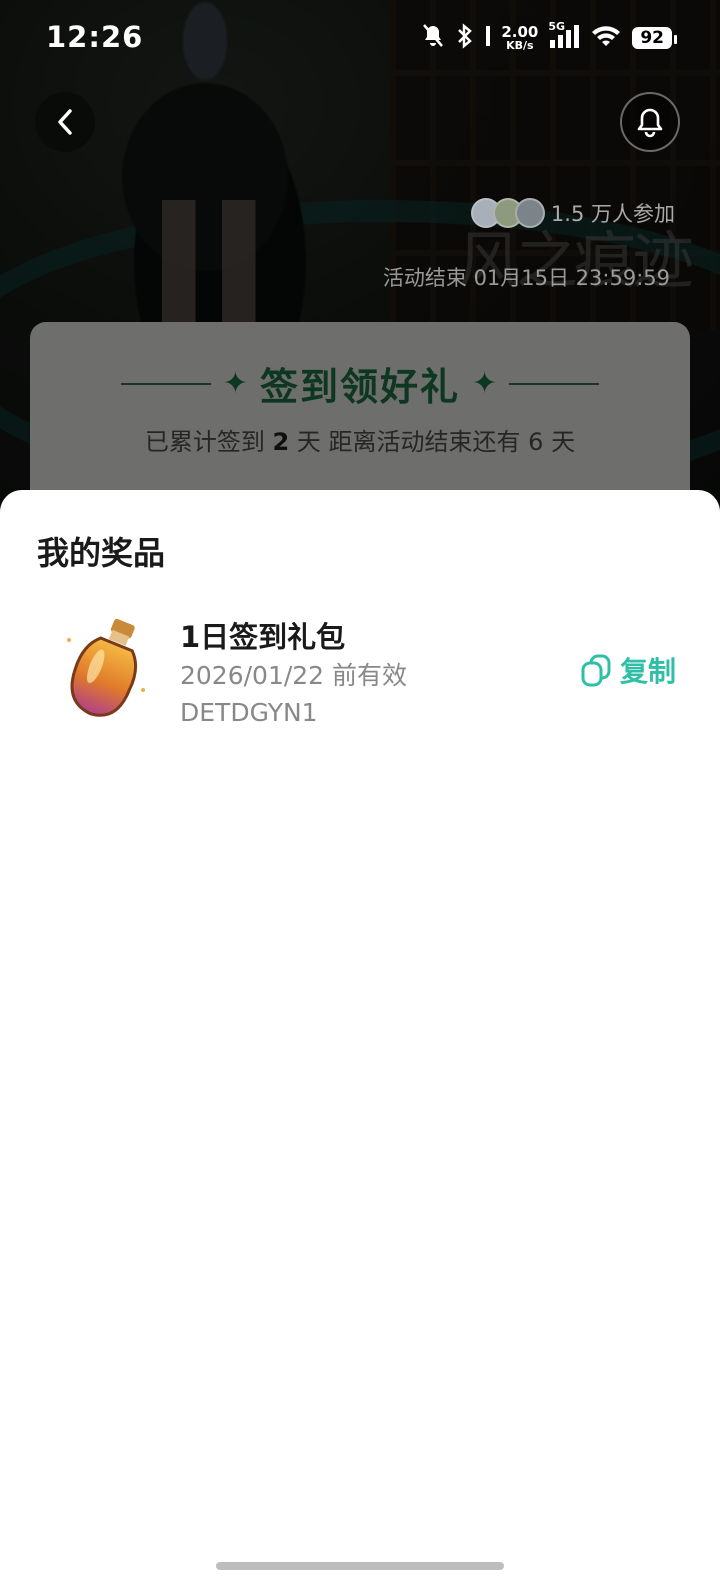 This screenshot has height=1584, width=720. I want to click on checkin-days: 2, so click(281, 442).